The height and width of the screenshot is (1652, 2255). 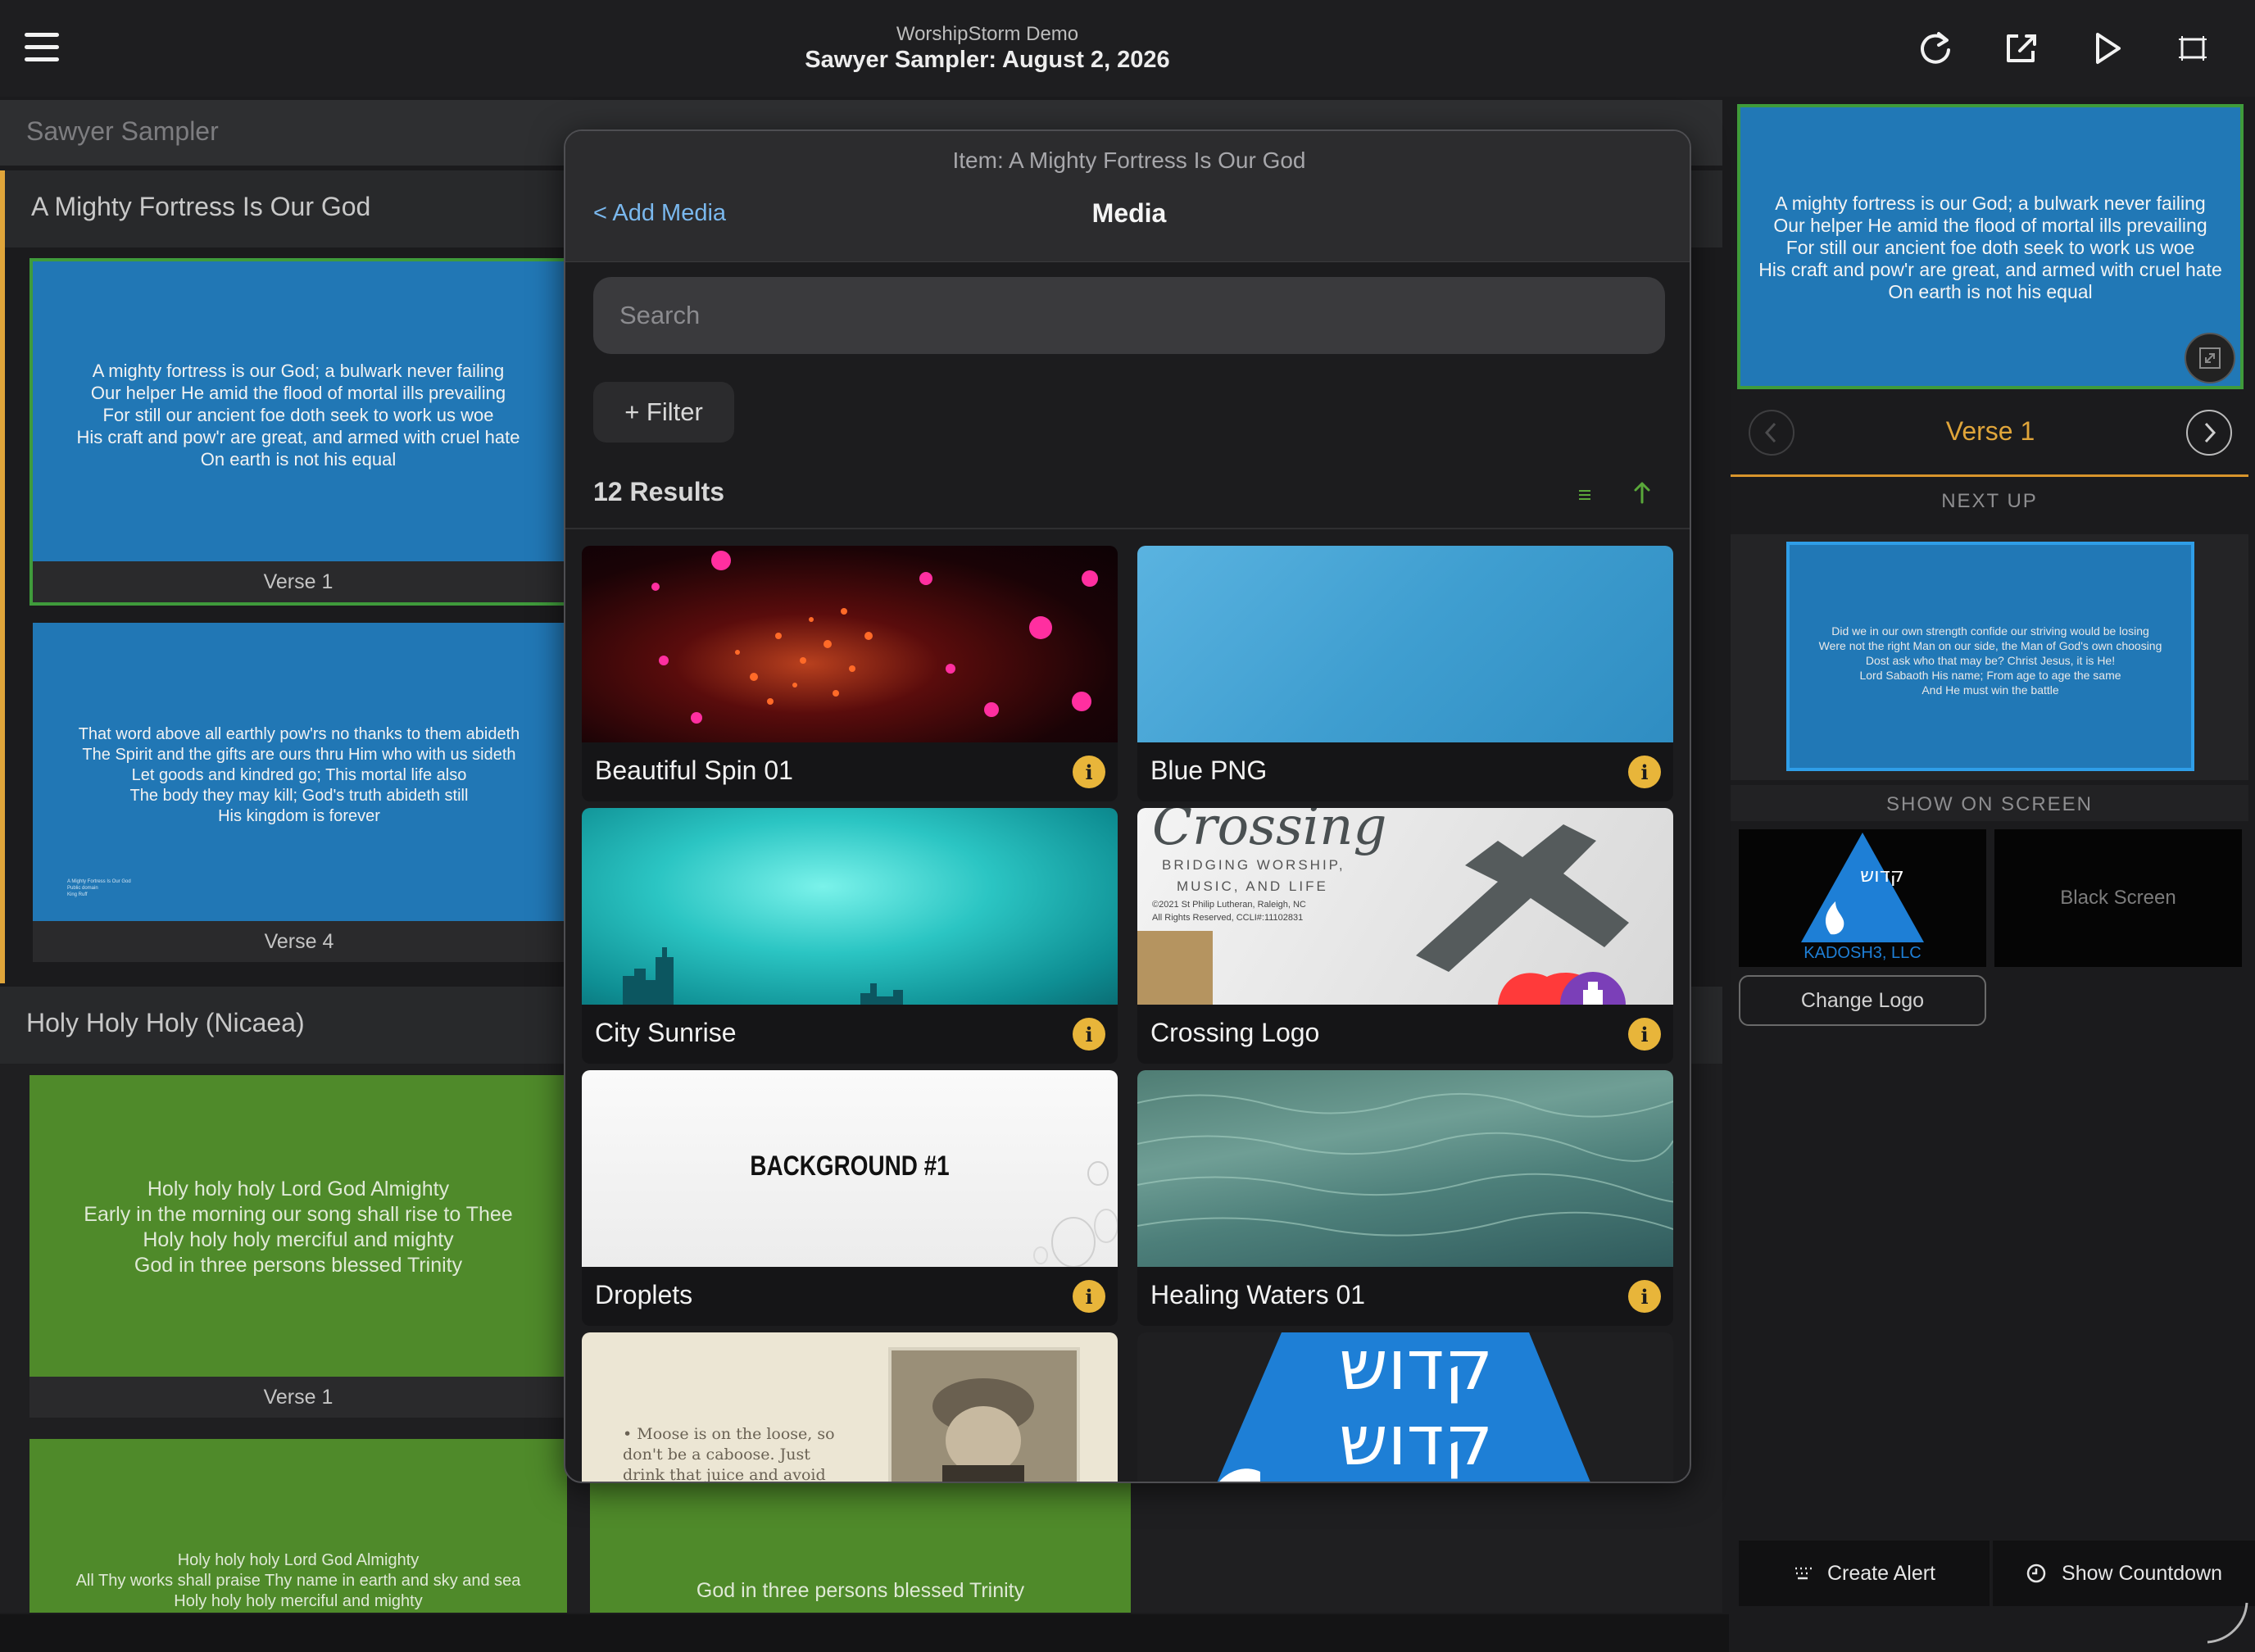 I want to click on create-alert-button: Create Alert, so click(x=1864, y=1573).